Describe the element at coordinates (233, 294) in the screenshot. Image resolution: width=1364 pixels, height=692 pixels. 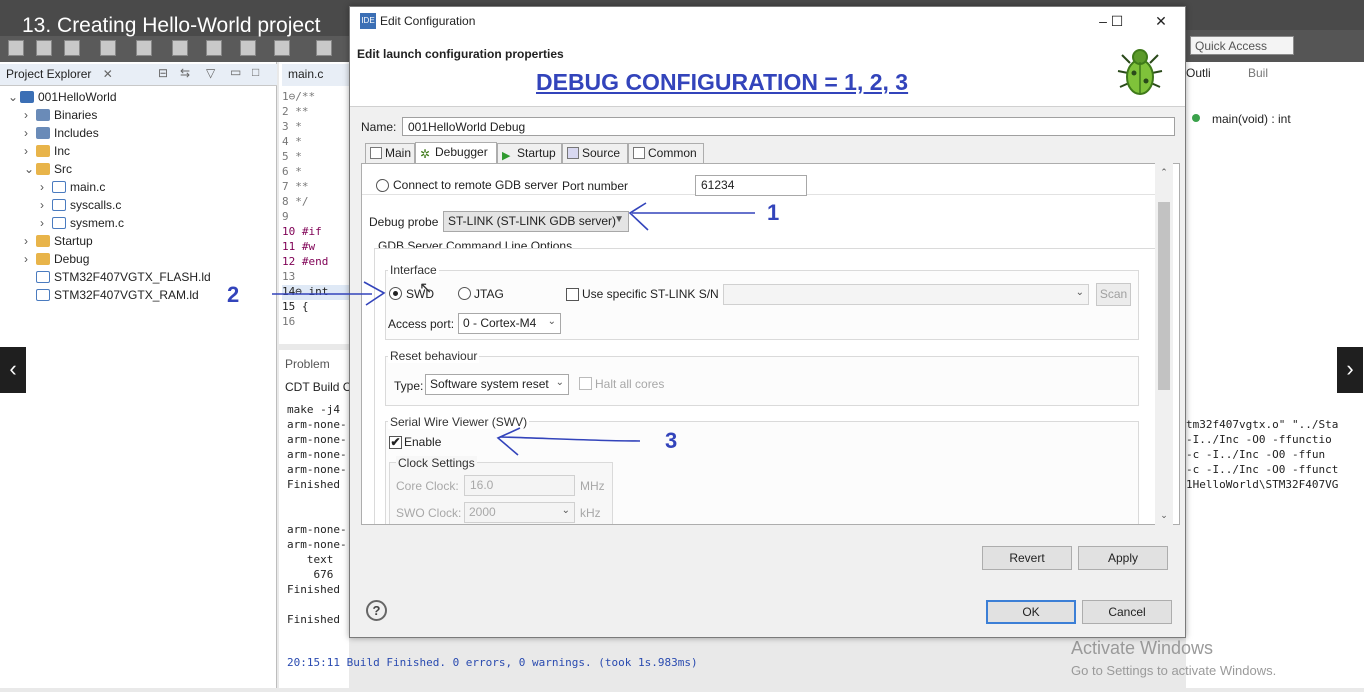
I see `annotation-2: 2` at that location.